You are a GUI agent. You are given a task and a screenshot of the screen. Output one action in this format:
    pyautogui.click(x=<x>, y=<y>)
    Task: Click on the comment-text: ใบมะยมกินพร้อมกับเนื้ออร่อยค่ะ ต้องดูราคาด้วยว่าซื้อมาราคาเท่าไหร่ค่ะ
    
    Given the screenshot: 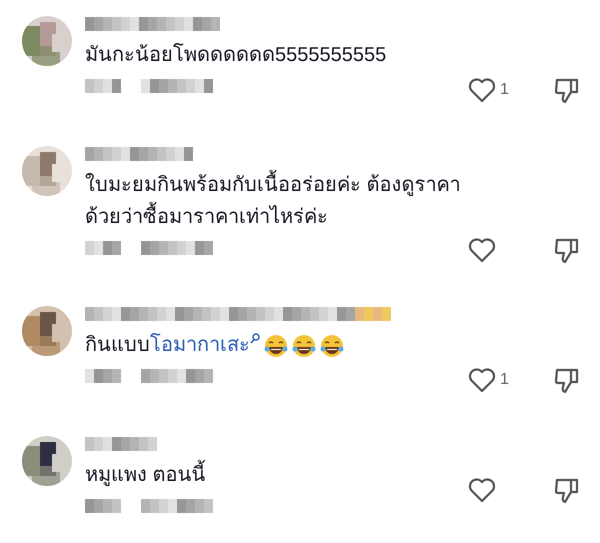 What is the action you would take?
    pyautogui.click(x=285, y=201)
    